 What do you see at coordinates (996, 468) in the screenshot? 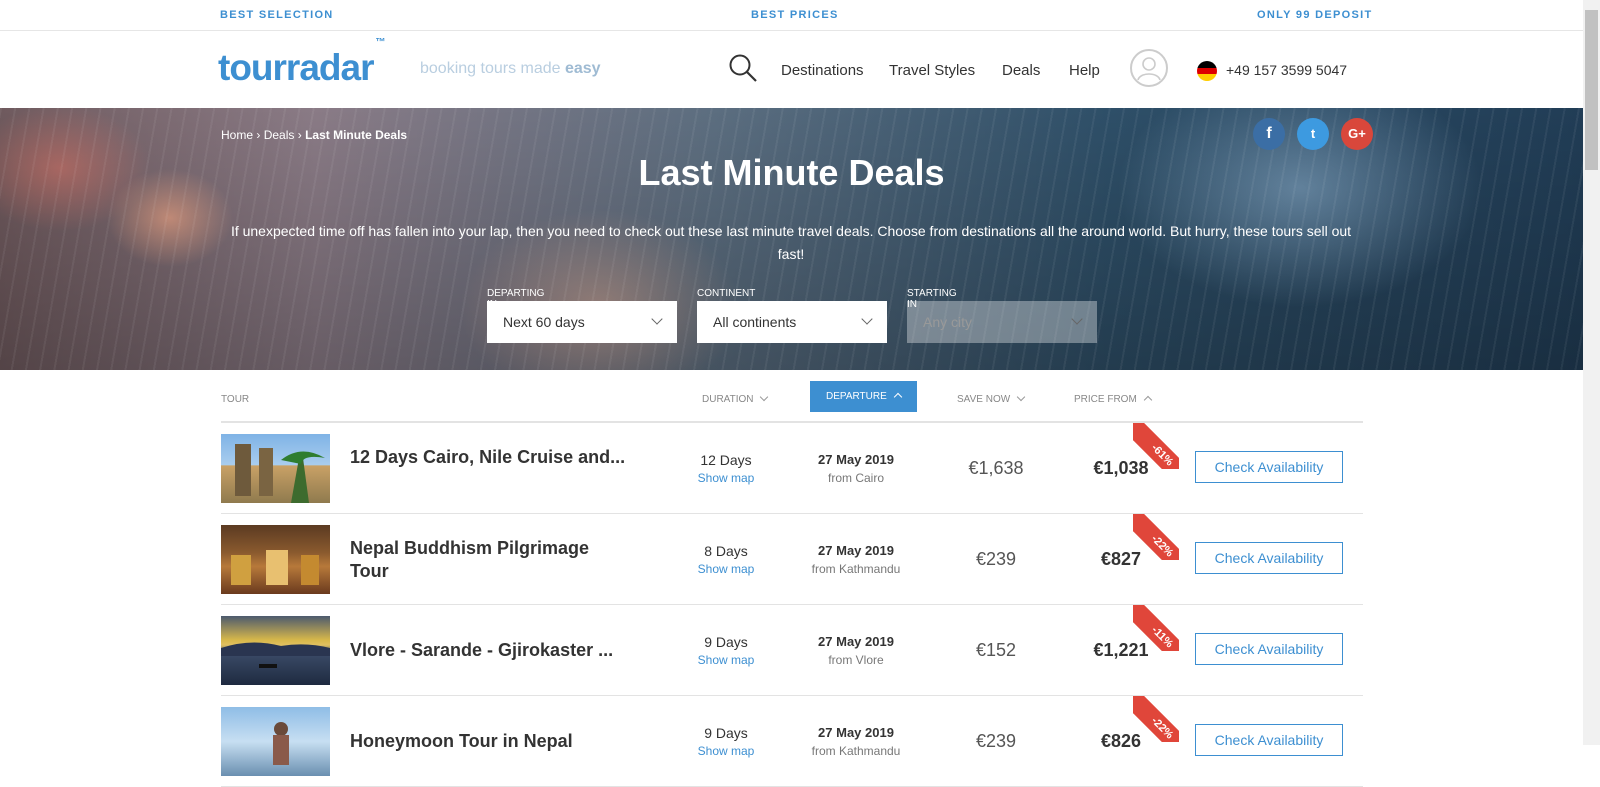
I see `tour-save-amount: €1,638` at bounding box center [996, 468].